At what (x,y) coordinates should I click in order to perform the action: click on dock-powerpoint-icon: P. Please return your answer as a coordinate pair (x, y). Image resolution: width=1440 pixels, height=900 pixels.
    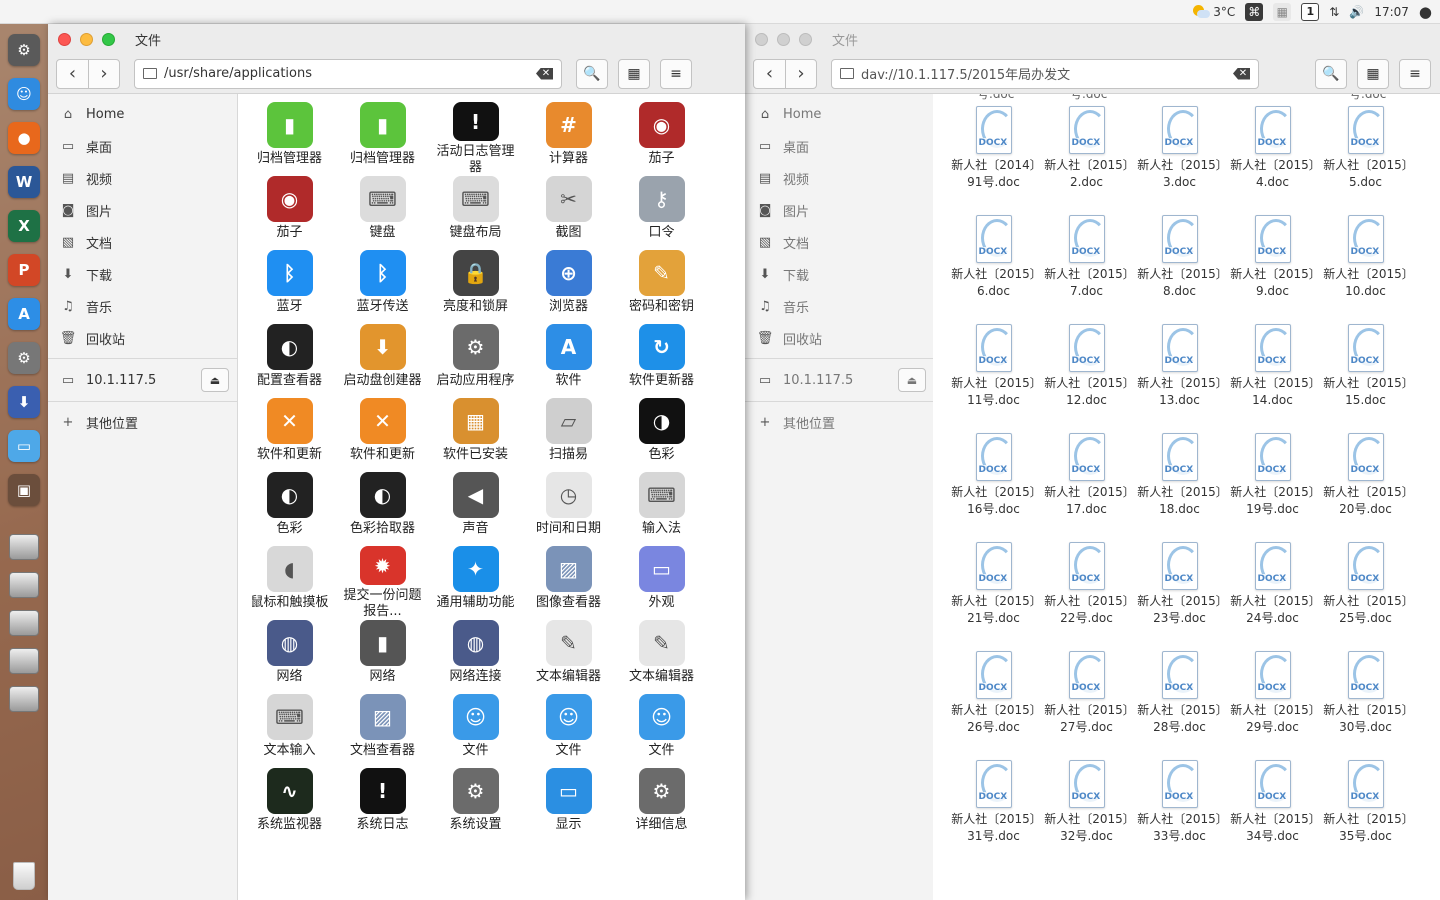
    Looking at the image, I should click on (24, 270).